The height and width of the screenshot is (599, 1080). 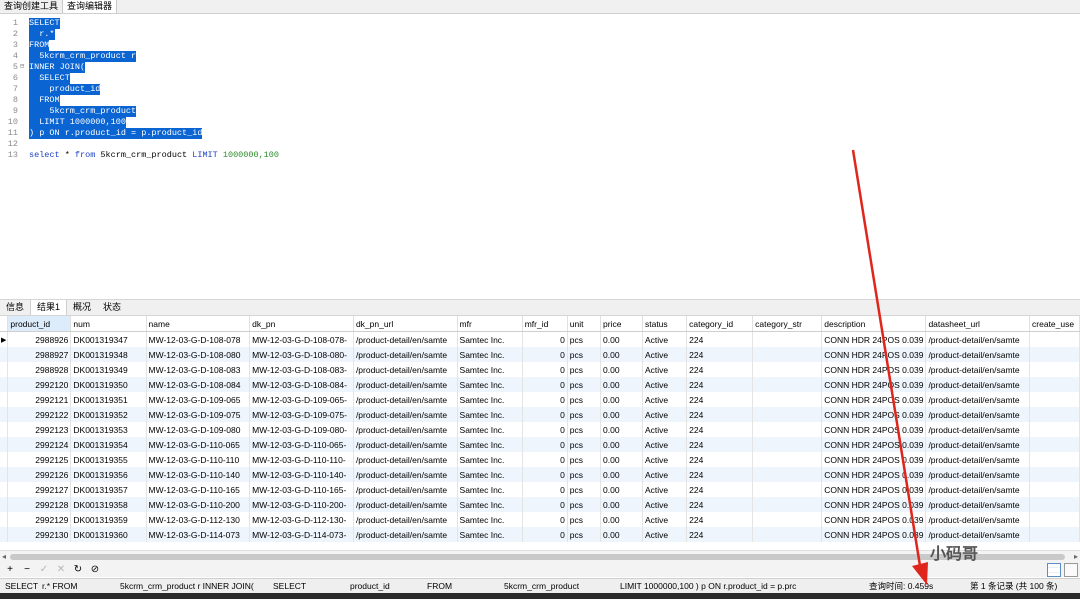 What do you see at coordinates (15, 307) in the screenshot?
I see `tab-info: 信息` at bounding box center [15, 307].